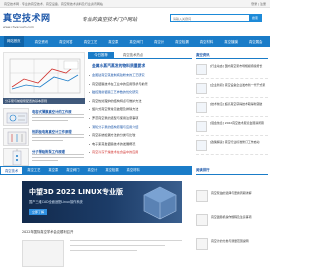 This screenshot has height=267, width=320. What do you see at coordinates (182, 41) in the screenshot?
I see `nav-item-leak: 真空检漏` at bounding box center [182, 41].